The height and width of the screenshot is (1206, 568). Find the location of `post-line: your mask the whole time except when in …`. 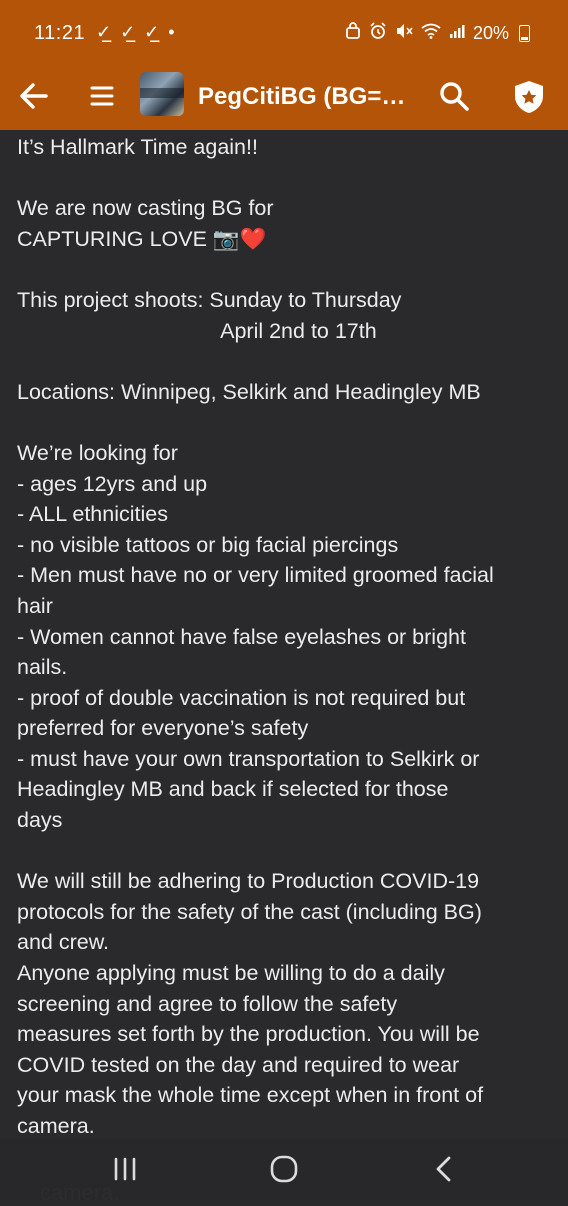

post-line: your mask the whole time except when in … is located at coordinates (250, 1095).